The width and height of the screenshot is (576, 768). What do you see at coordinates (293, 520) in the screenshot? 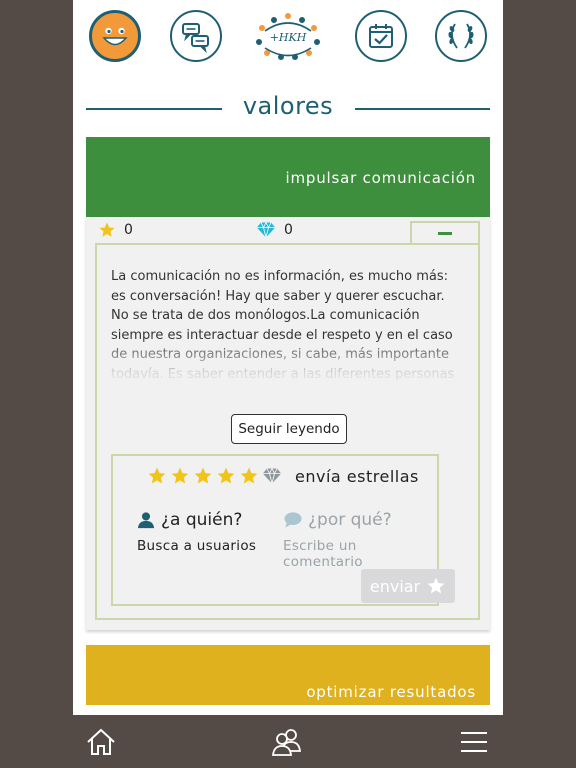
I see `comment-icon` at bounding box center [293, 520].